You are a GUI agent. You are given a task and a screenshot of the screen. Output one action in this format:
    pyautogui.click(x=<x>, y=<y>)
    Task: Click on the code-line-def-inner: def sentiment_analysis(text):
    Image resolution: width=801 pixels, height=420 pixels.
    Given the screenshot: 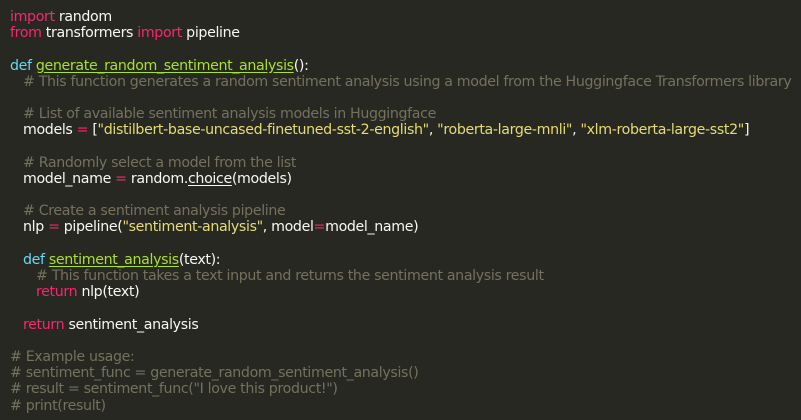 What is the action you would take?
    pyautogui.click(x=405, y=260)
    